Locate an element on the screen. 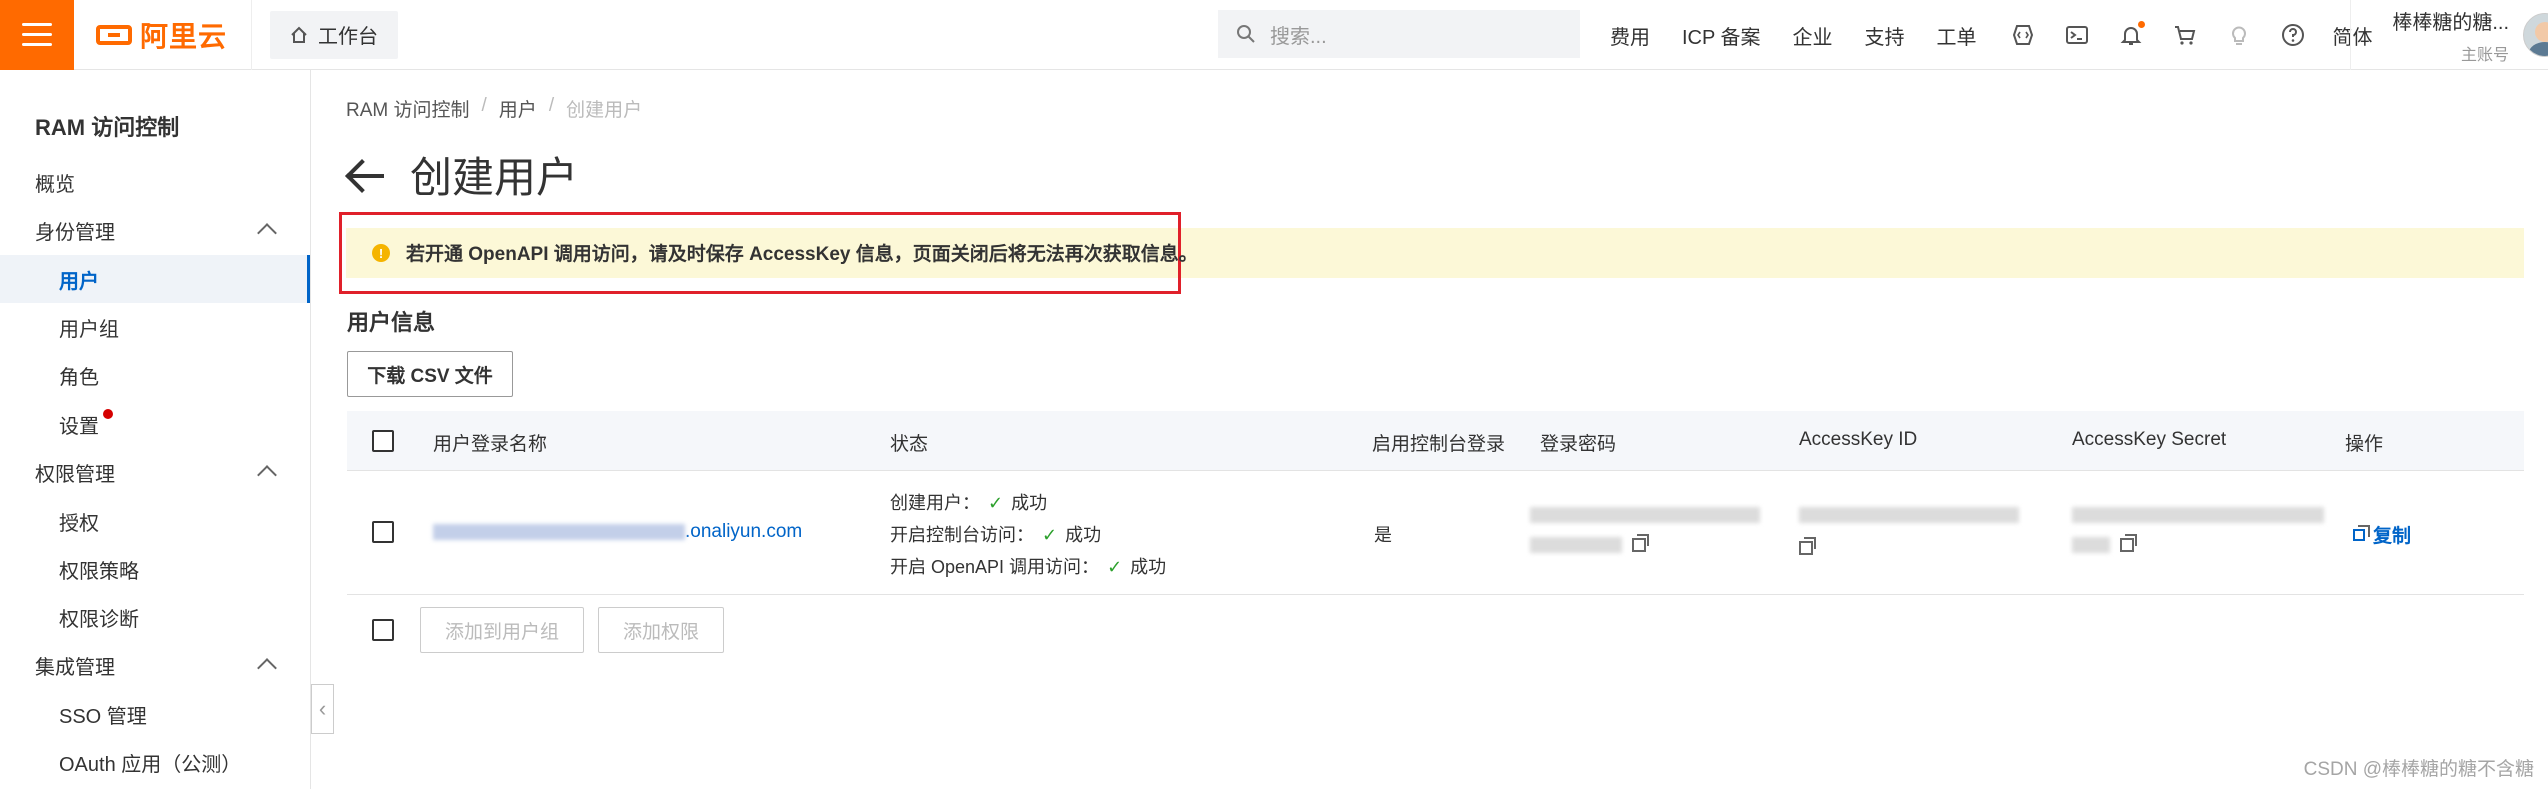  status-label: 开启控制台访问： is located at coordinates (962, 535).